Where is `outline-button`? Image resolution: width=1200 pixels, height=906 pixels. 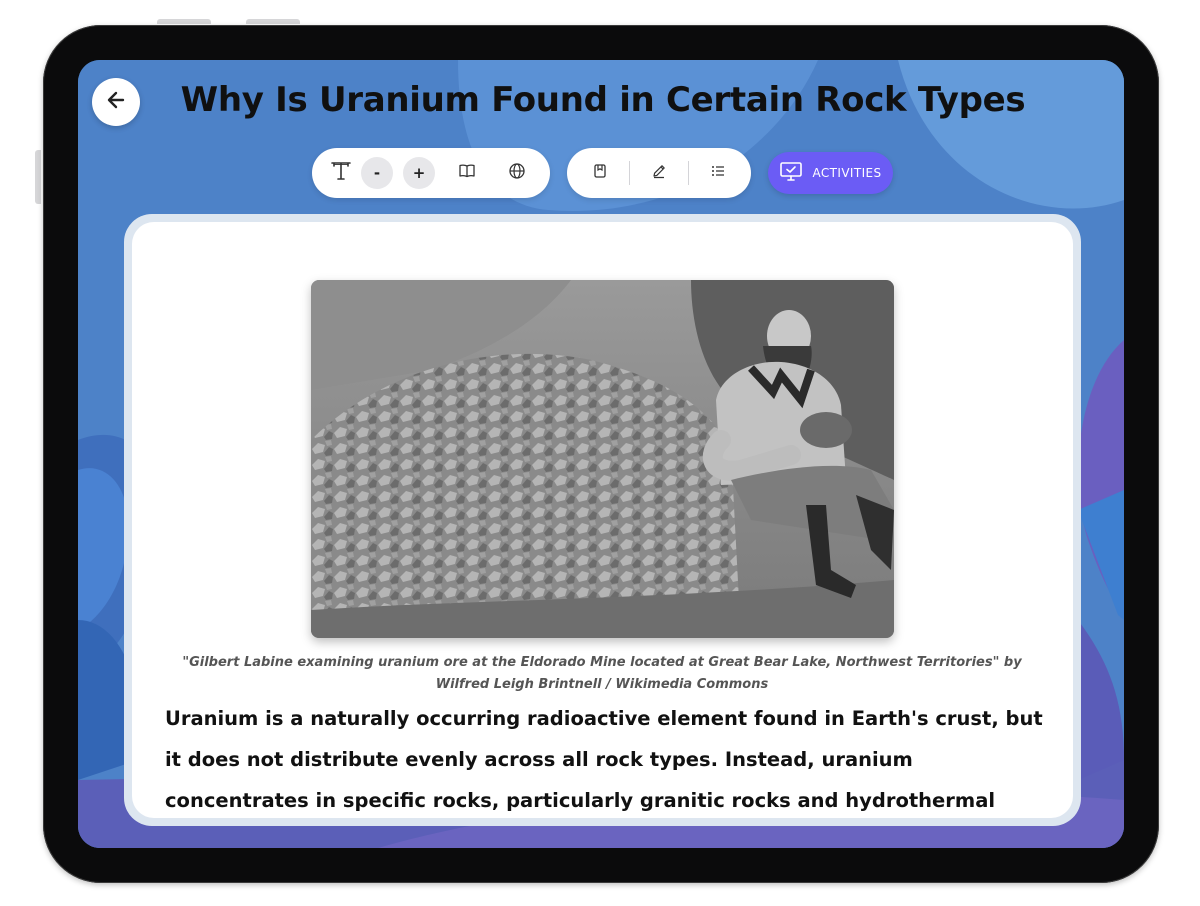 outline-button is located at coordinates (718, 173).